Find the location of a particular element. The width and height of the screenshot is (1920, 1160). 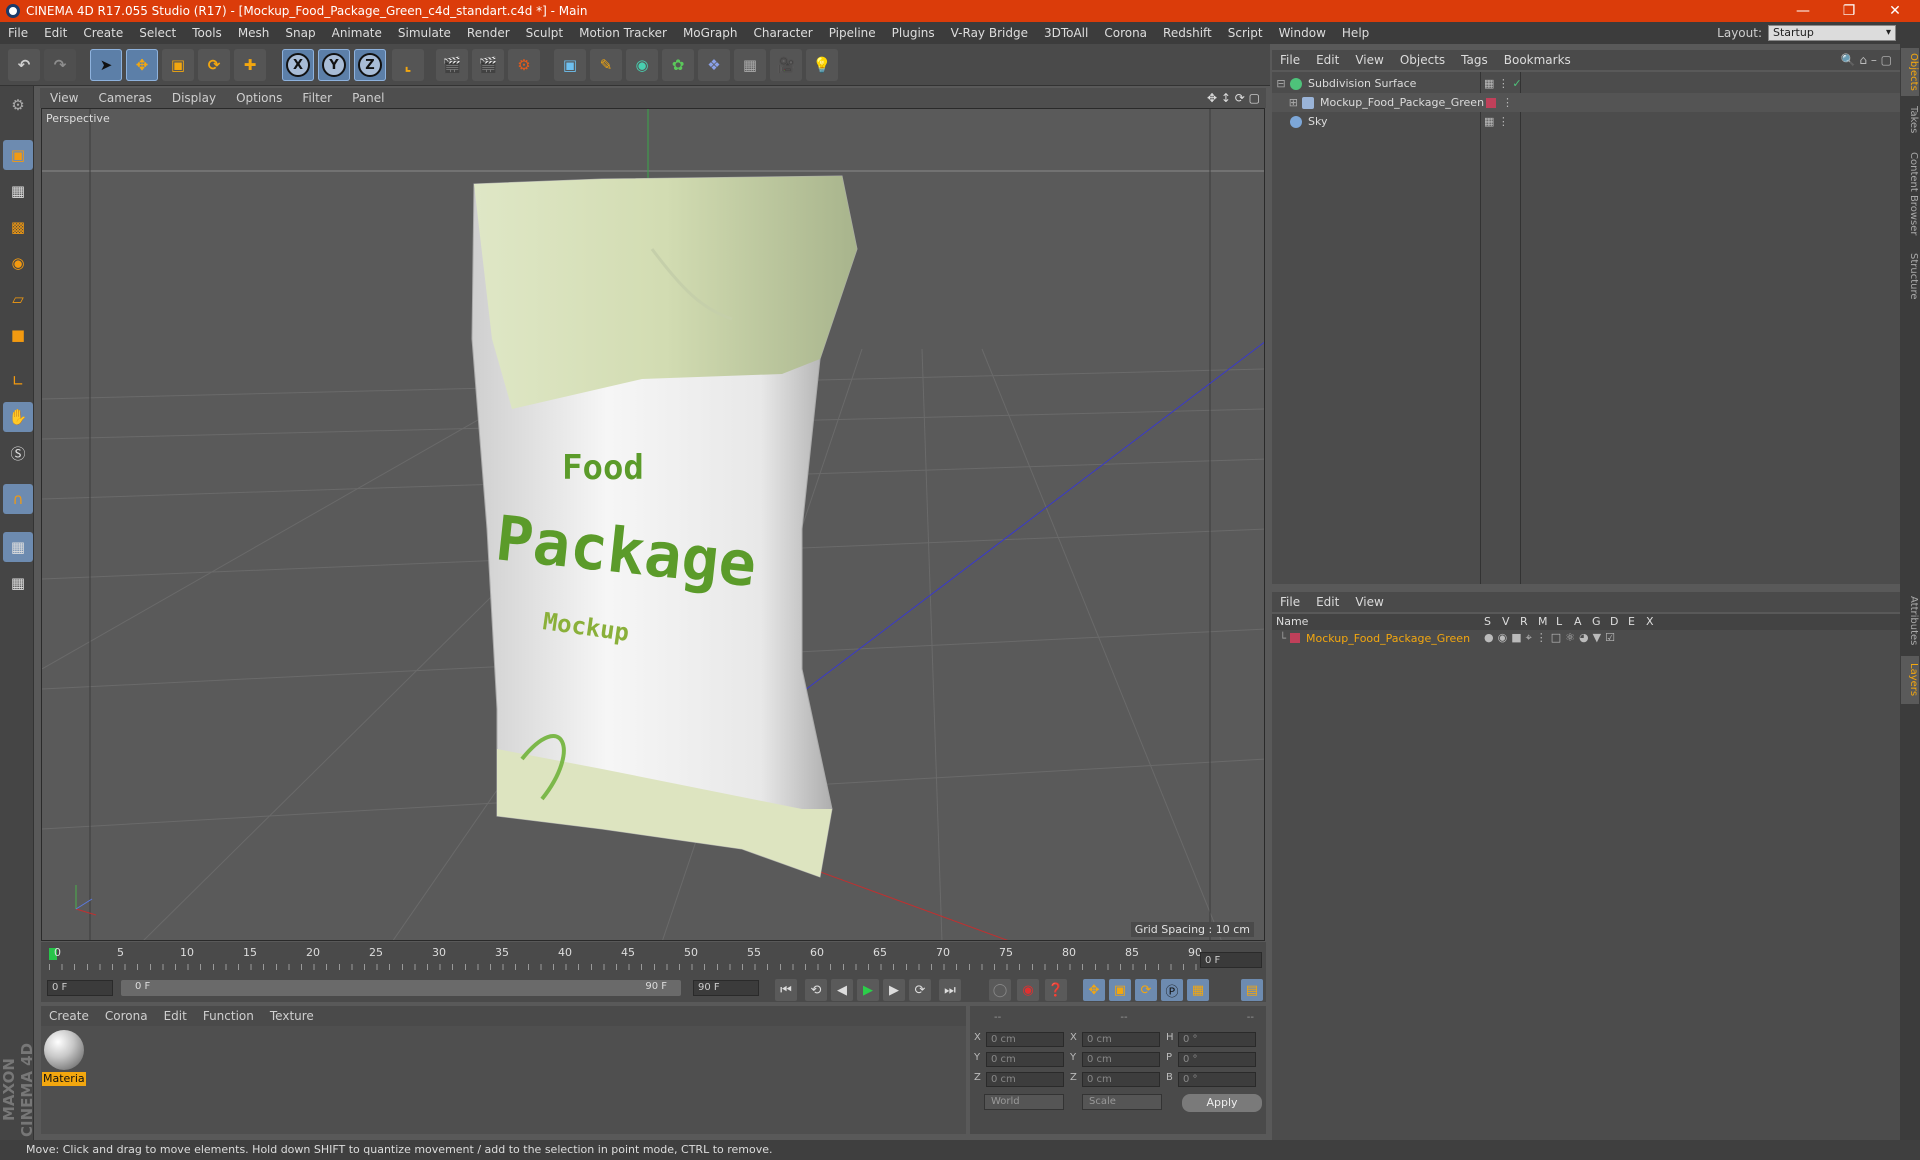

menu-tools: Tools is located at coordinates (207, 33).